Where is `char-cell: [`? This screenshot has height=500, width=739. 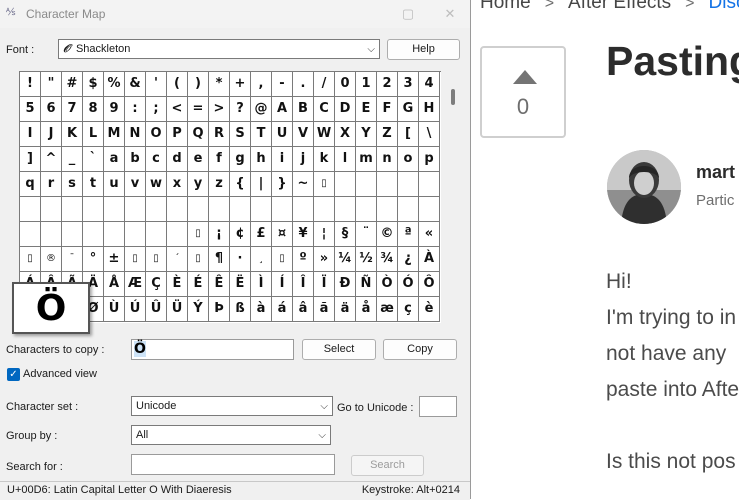
char-cell: [ is located at coordinates (408, 134).